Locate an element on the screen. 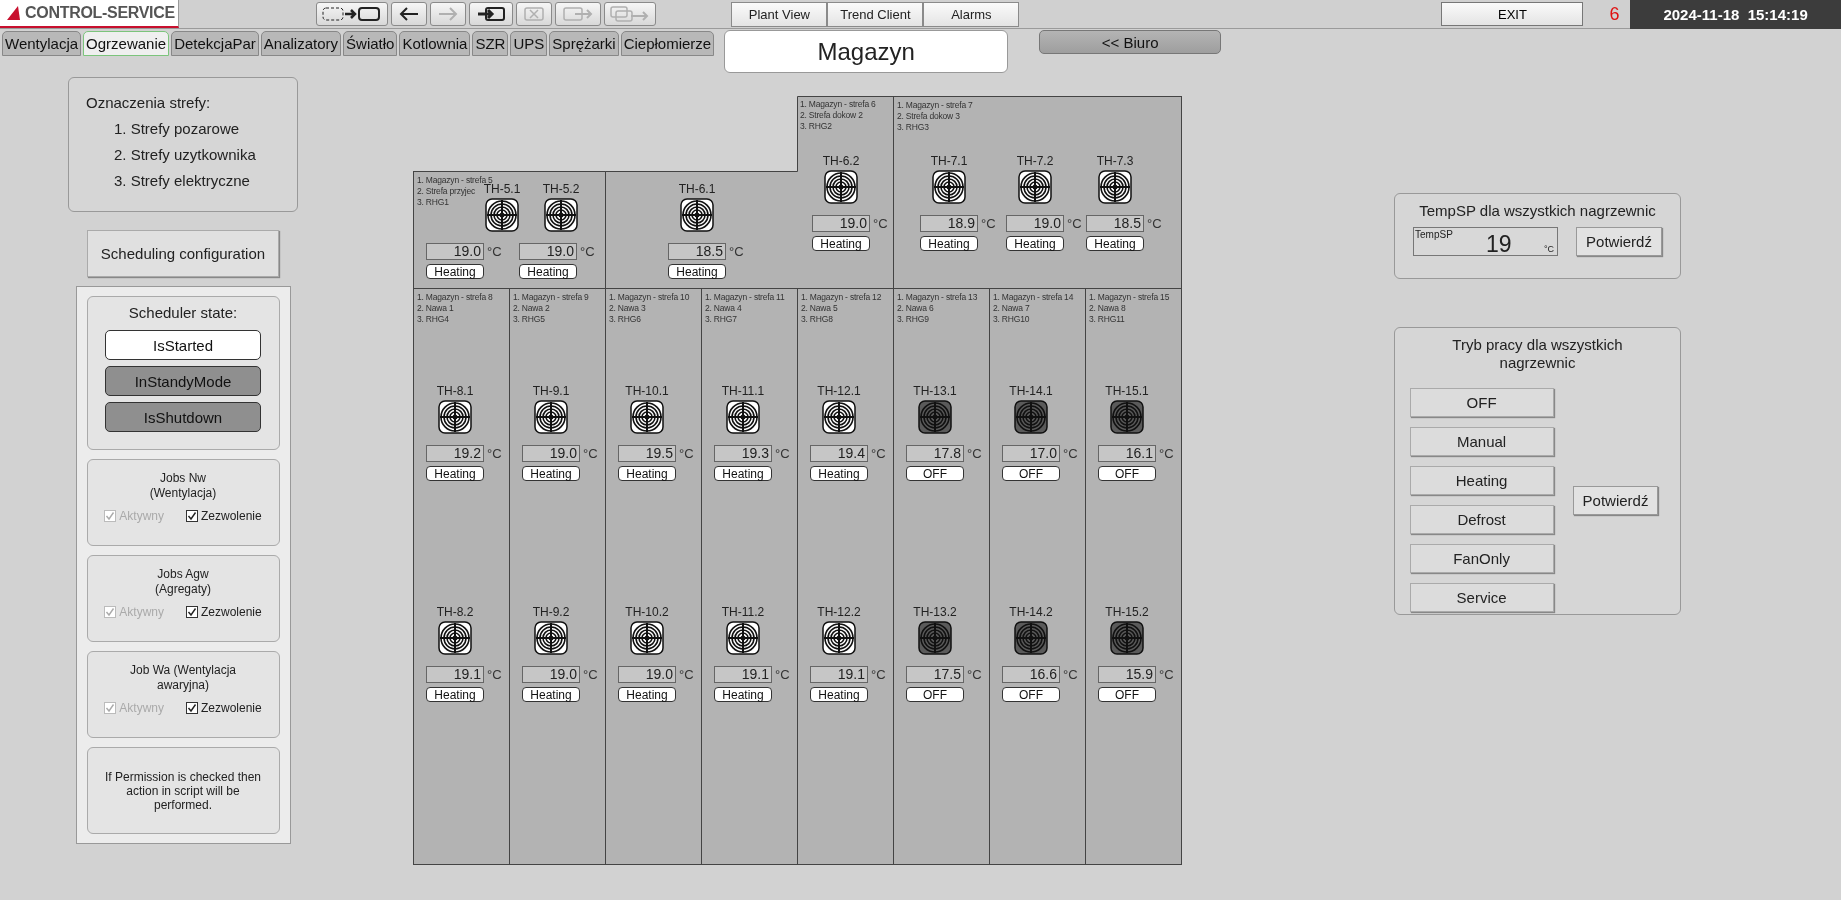 This screenshot has width=1841, height=900. exit-button: EXIT is located at coordinates (1512, 14).